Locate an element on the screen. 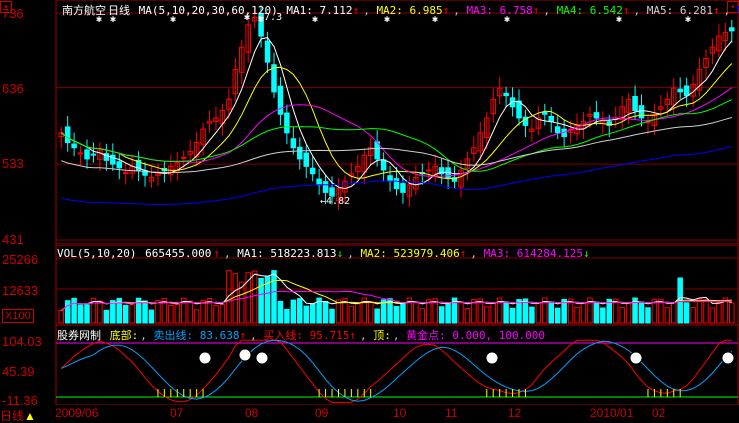 This screenshot has width=739, height=423. ma-value-5: MA5: 6.281↑ is located at coordinates (683, 10).